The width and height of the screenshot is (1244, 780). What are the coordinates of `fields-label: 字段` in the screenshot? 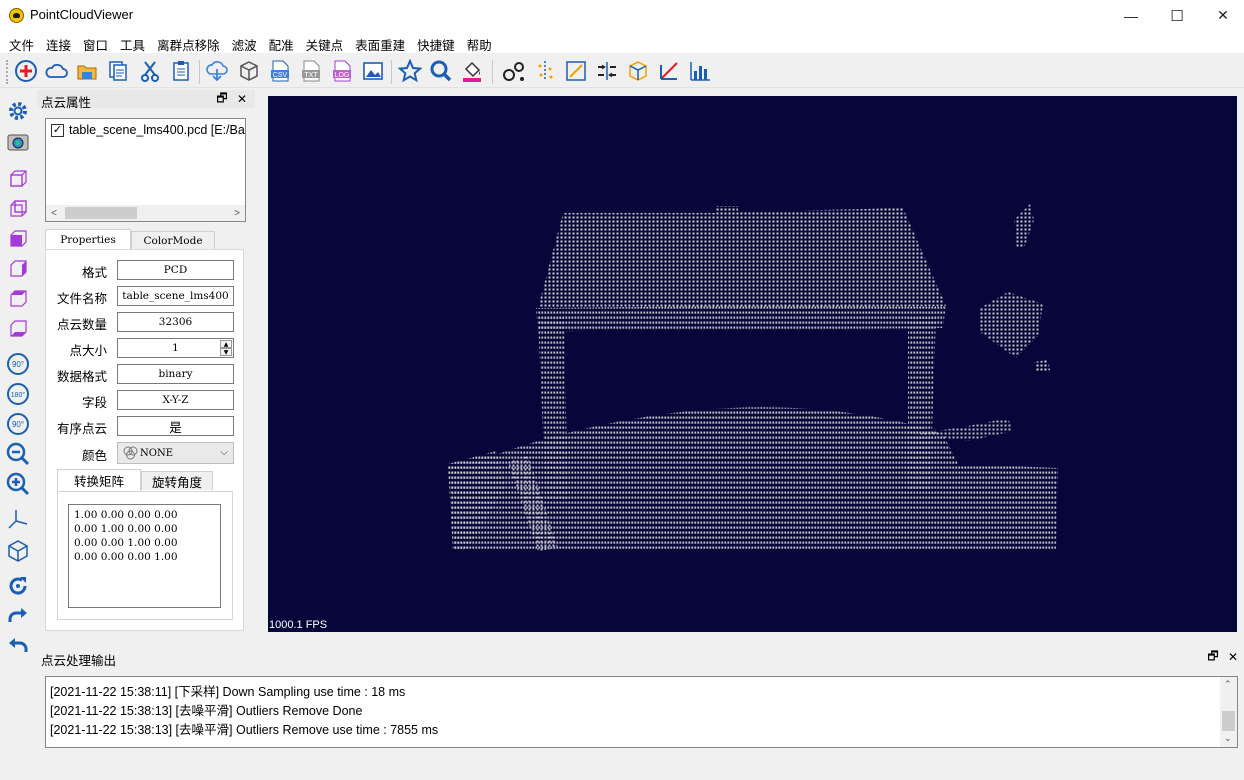 It's located at (94, 403).